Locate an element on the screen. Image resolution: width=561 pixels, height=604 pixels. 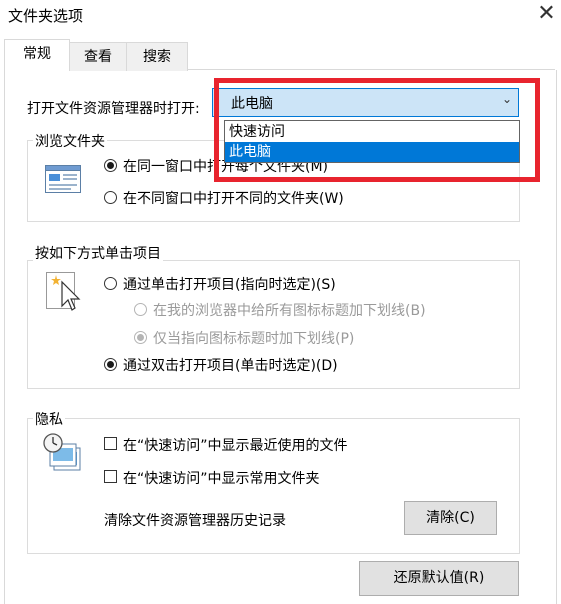
radio-underline-all is located at coordinates (140, 309).